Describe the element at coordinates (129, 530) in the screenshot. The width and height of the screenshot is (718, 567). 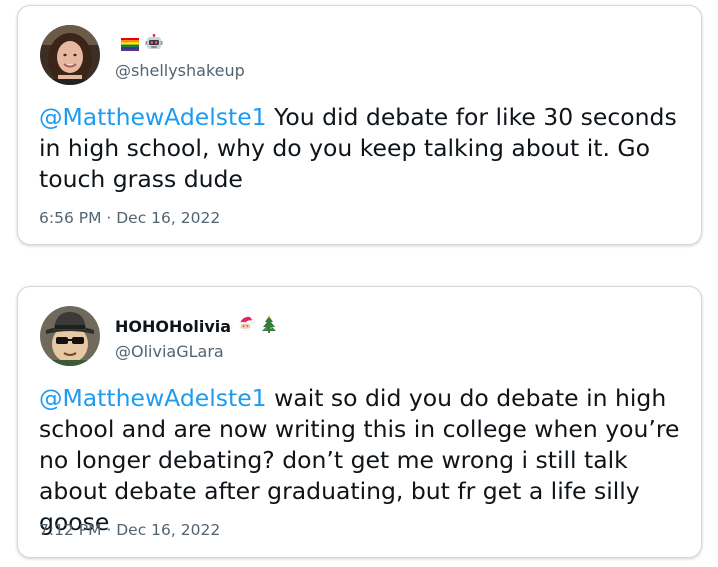
I see `tweet-timestamp: 7:12 PM · Dec 16, 2022` at that location.